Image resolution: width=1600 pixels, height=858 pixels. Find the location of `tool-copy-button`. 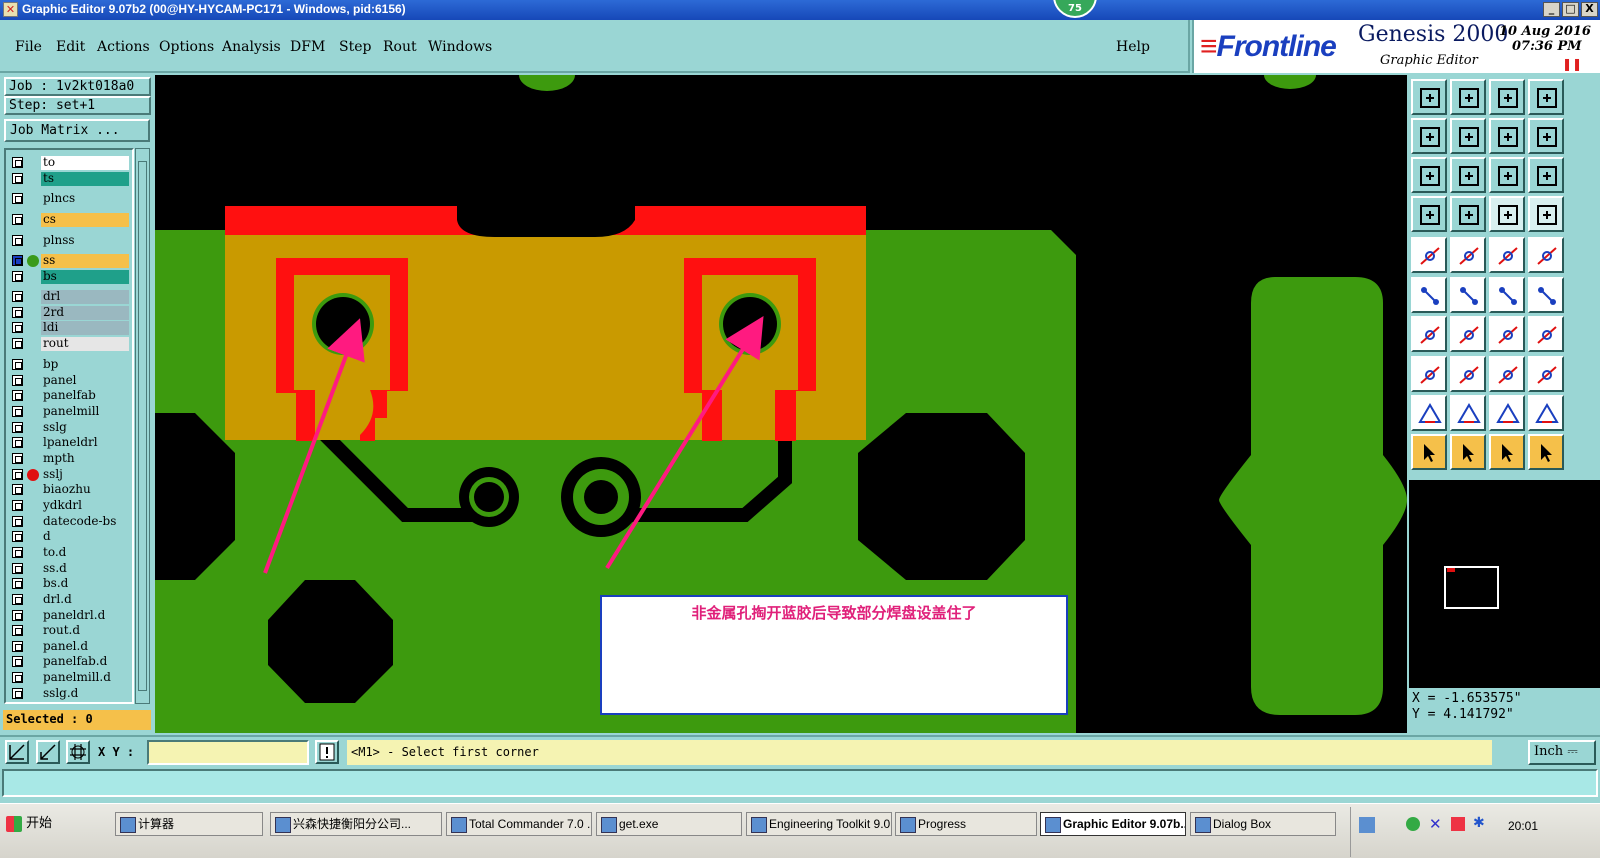

tool-copy-button is located at coordinates (1546, 374).